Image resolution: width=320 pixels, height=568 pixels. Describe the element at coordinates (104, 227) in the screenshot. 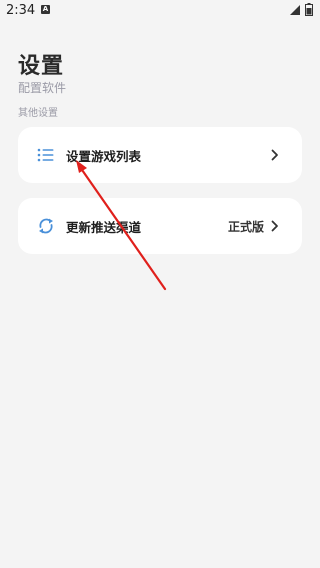

I see `update-channel-label: 更新推送渠道` at that location.